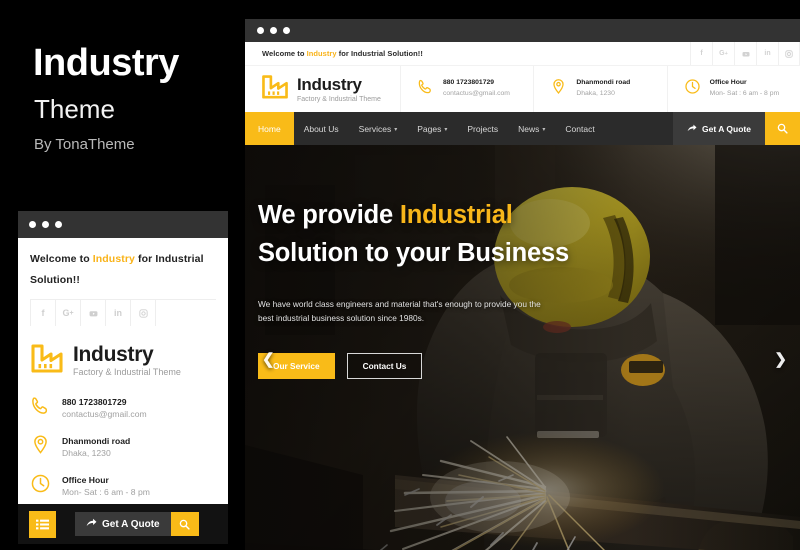  What do you see at coordinates (268, 359) in the screenshot?
I see `slider-prev-arrow: ❮` at bounding box center [268, 359].